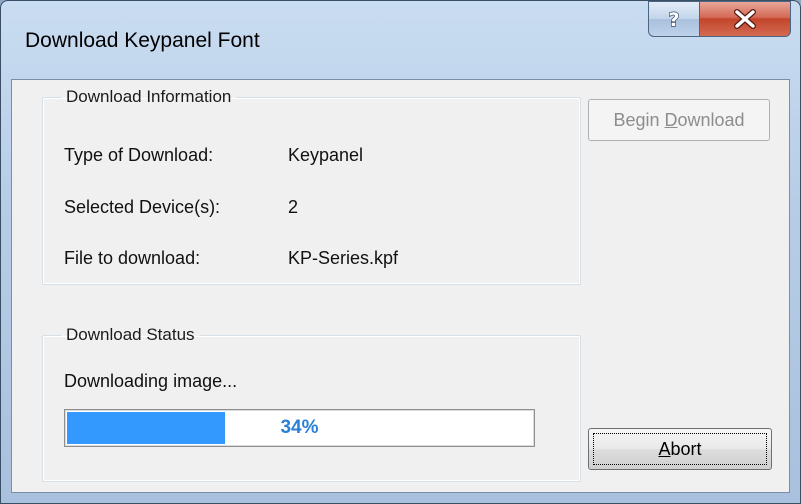  I want to click on help-button: ?, so click(674, 19).